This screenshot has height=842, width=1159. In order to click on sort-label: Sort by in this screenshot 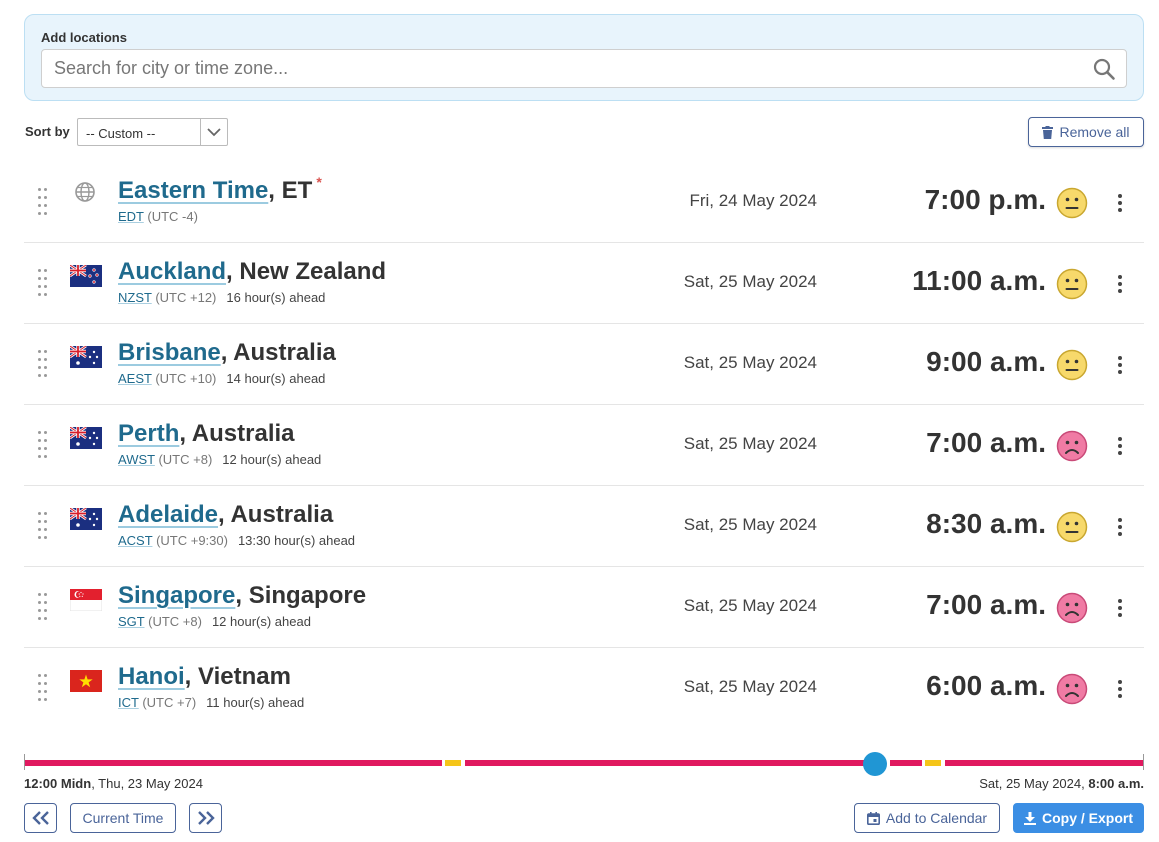, I will do `click(47, 131)`.